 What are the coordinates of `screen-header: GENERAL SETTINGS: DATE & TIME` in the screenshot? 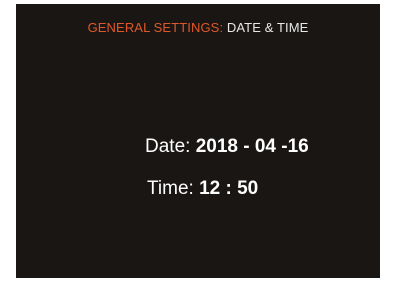 It's located at (198, 27).